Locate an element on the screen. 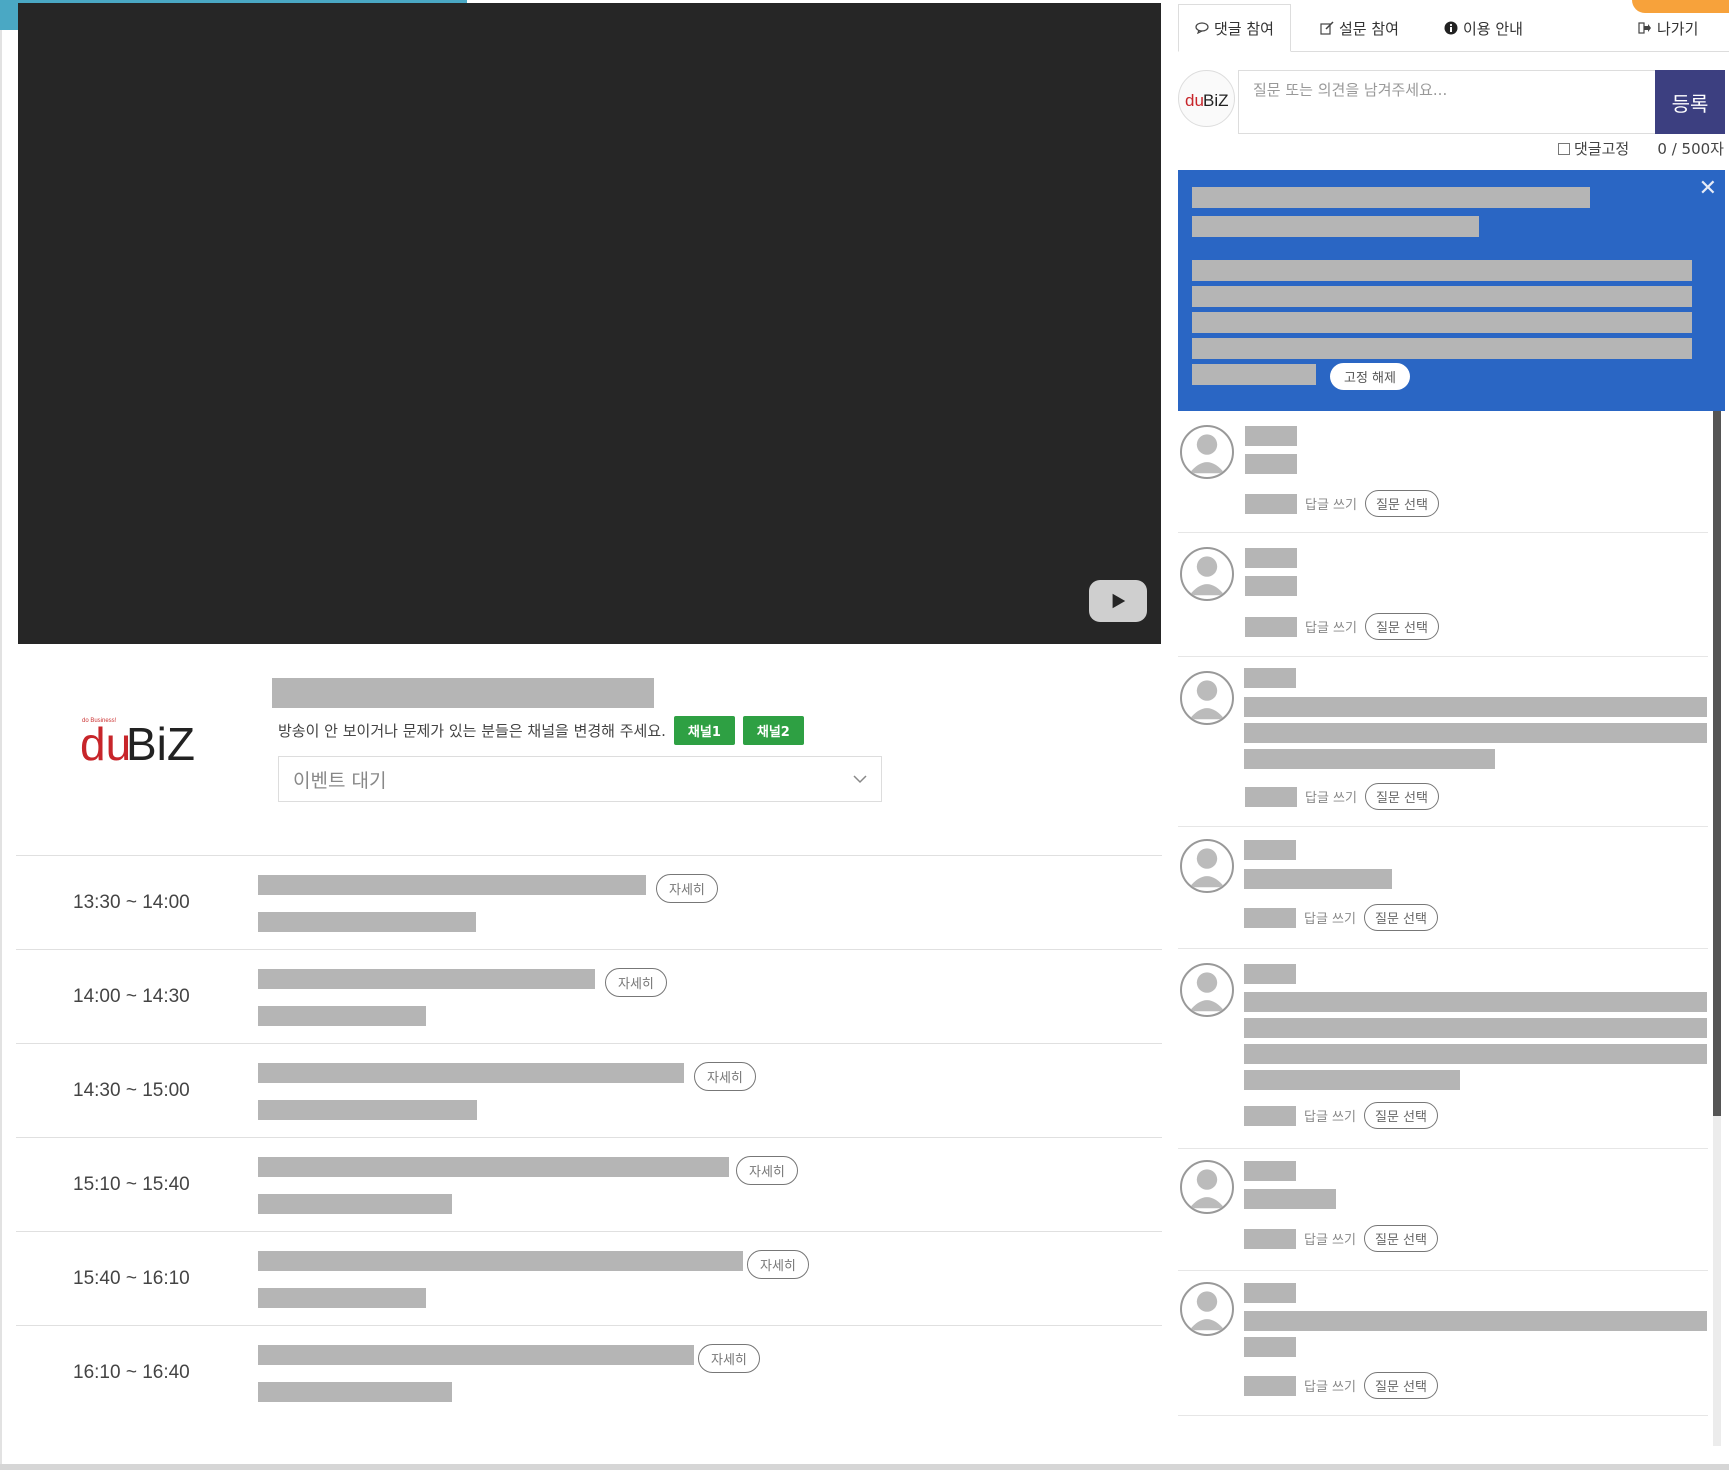  exit-label: 나가기 is located at coordinates (1678, 28).